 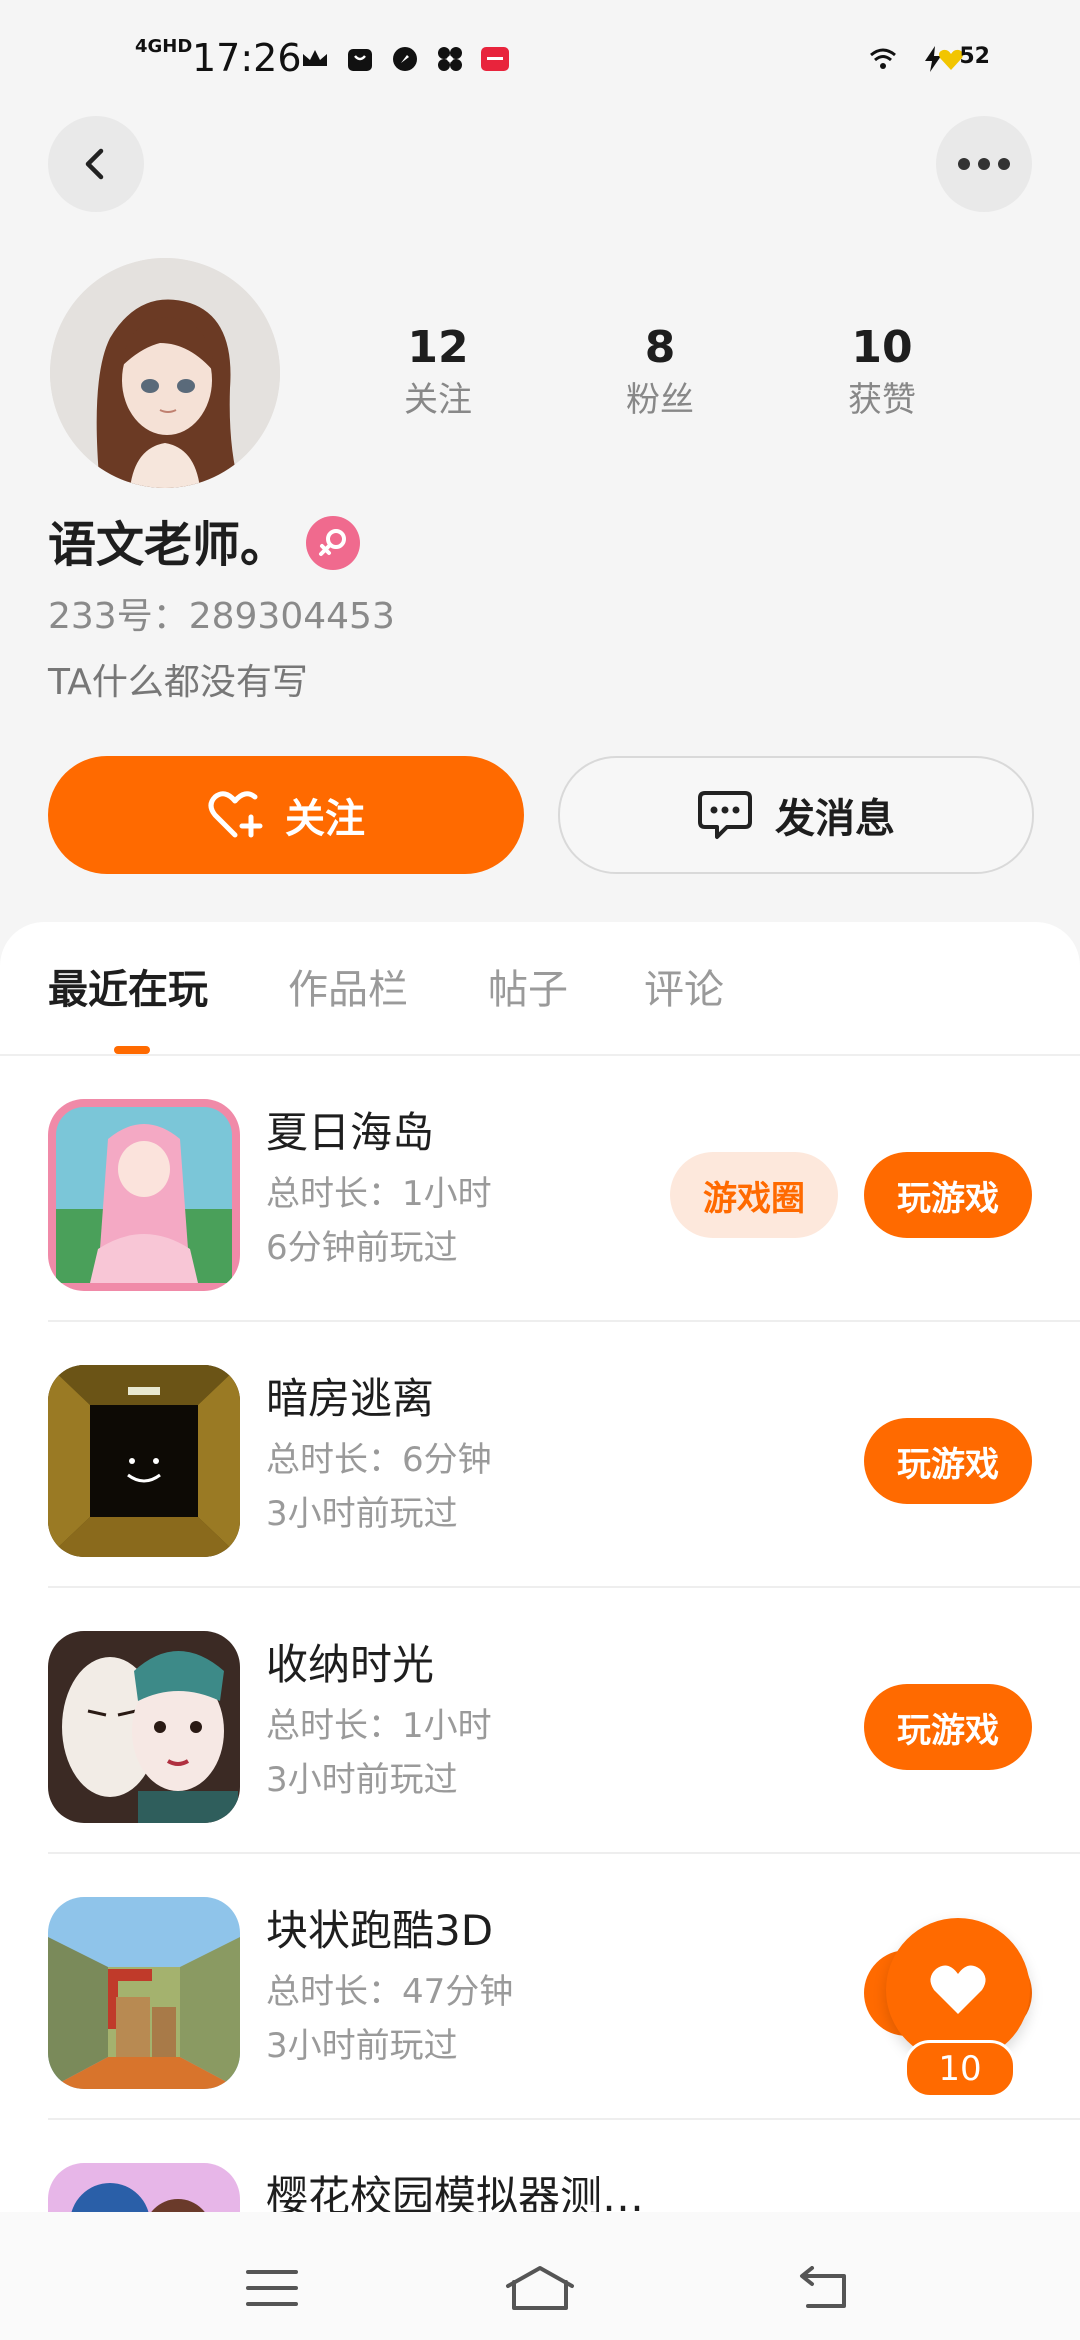 I want to click on follow-label: 关注, so click(x=325, y=819).